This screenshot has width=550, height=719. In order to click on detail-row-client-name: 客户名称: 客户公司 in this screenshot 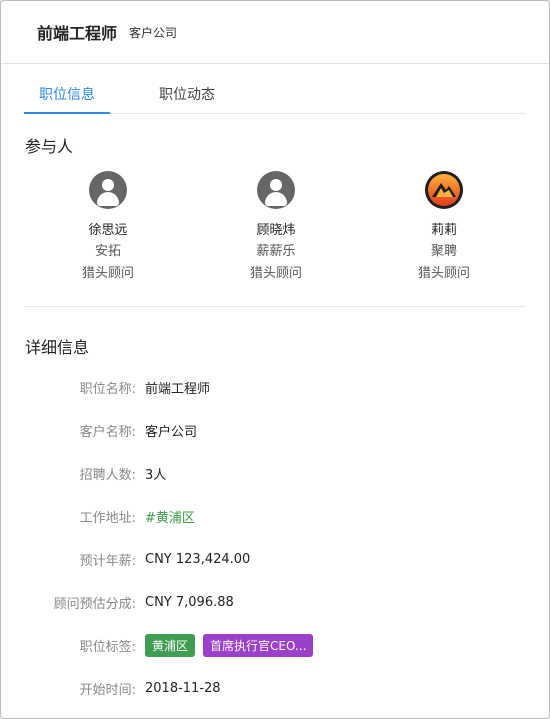, I will do `click(275, 430)`.